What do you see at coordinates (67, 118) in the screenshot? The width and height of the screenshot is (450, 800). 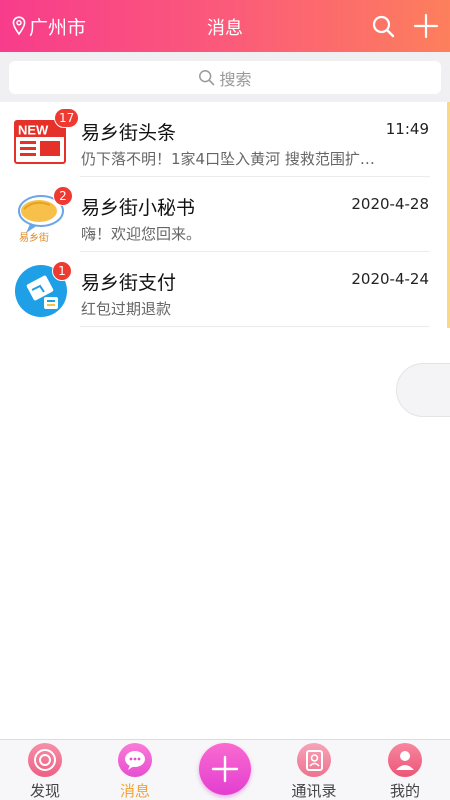 I see `unread-badge: 17` at bounding box center [67, 118].